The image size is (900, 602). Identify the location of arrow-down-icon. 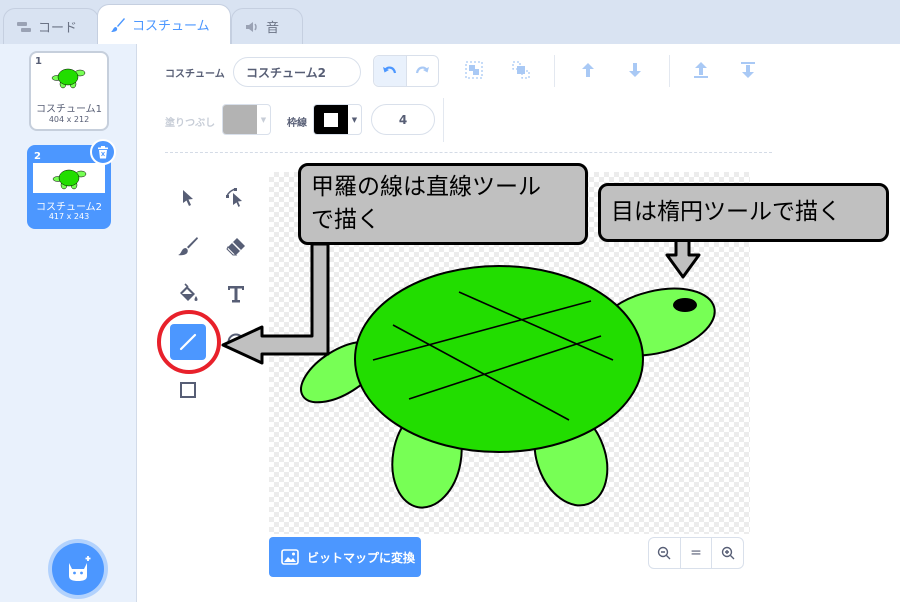
(683, 257).